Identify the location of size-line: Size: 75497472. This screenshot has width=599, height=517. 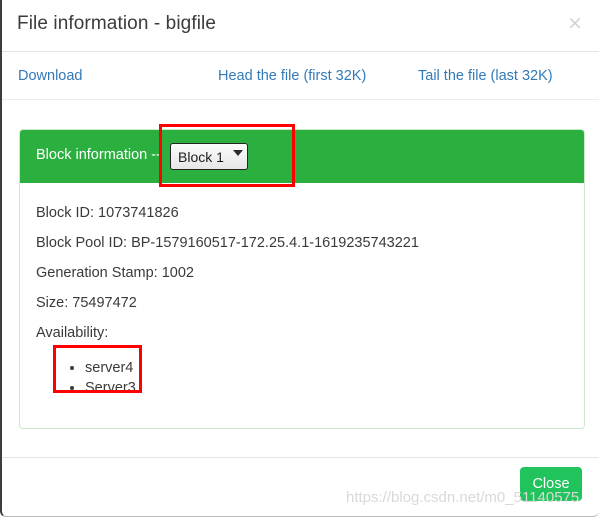
(86, 303).